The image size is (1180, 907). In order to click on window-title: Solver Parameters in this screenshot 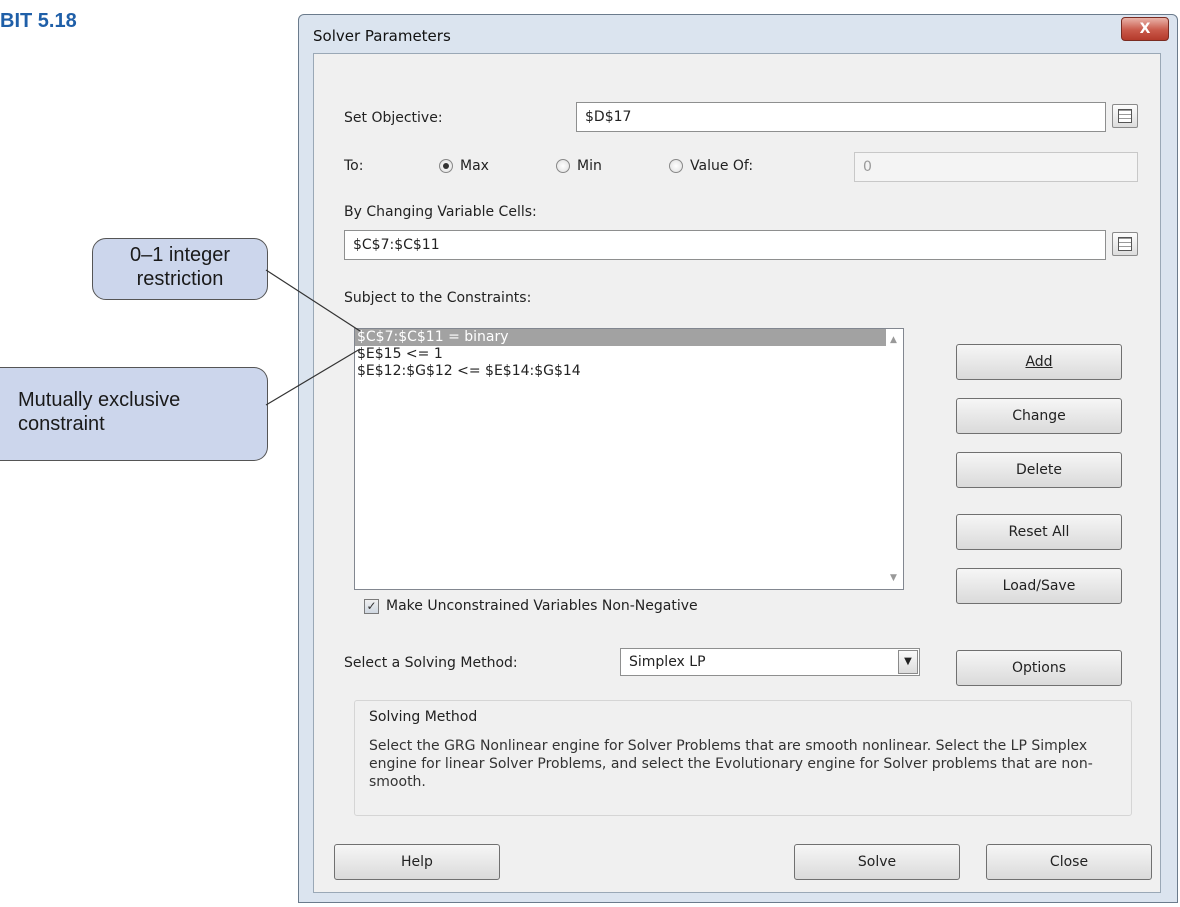, I will do `click(382, 36)`.